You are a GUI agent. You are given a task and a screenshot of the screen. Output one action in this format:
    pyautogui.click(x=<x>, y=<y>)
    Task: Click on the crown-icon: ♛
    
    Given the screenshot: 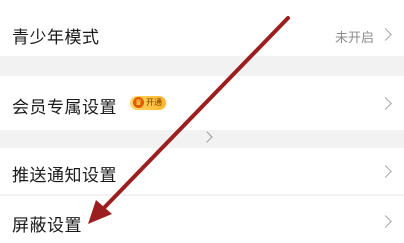 What is the action you would take?
    pyautogui.click(x=138, y=102)
    